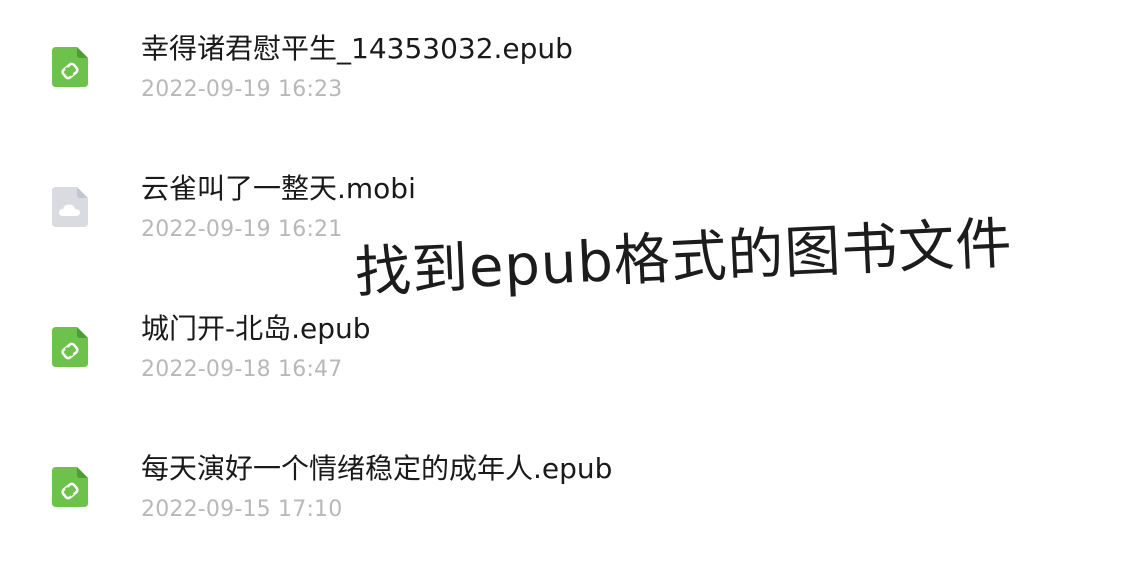 Image resolution: width=1127 pixels, height=562 pixels. Describe the element at coordinates (70, 207) in the screenshot. I see `cloud-file-icon` at that location.